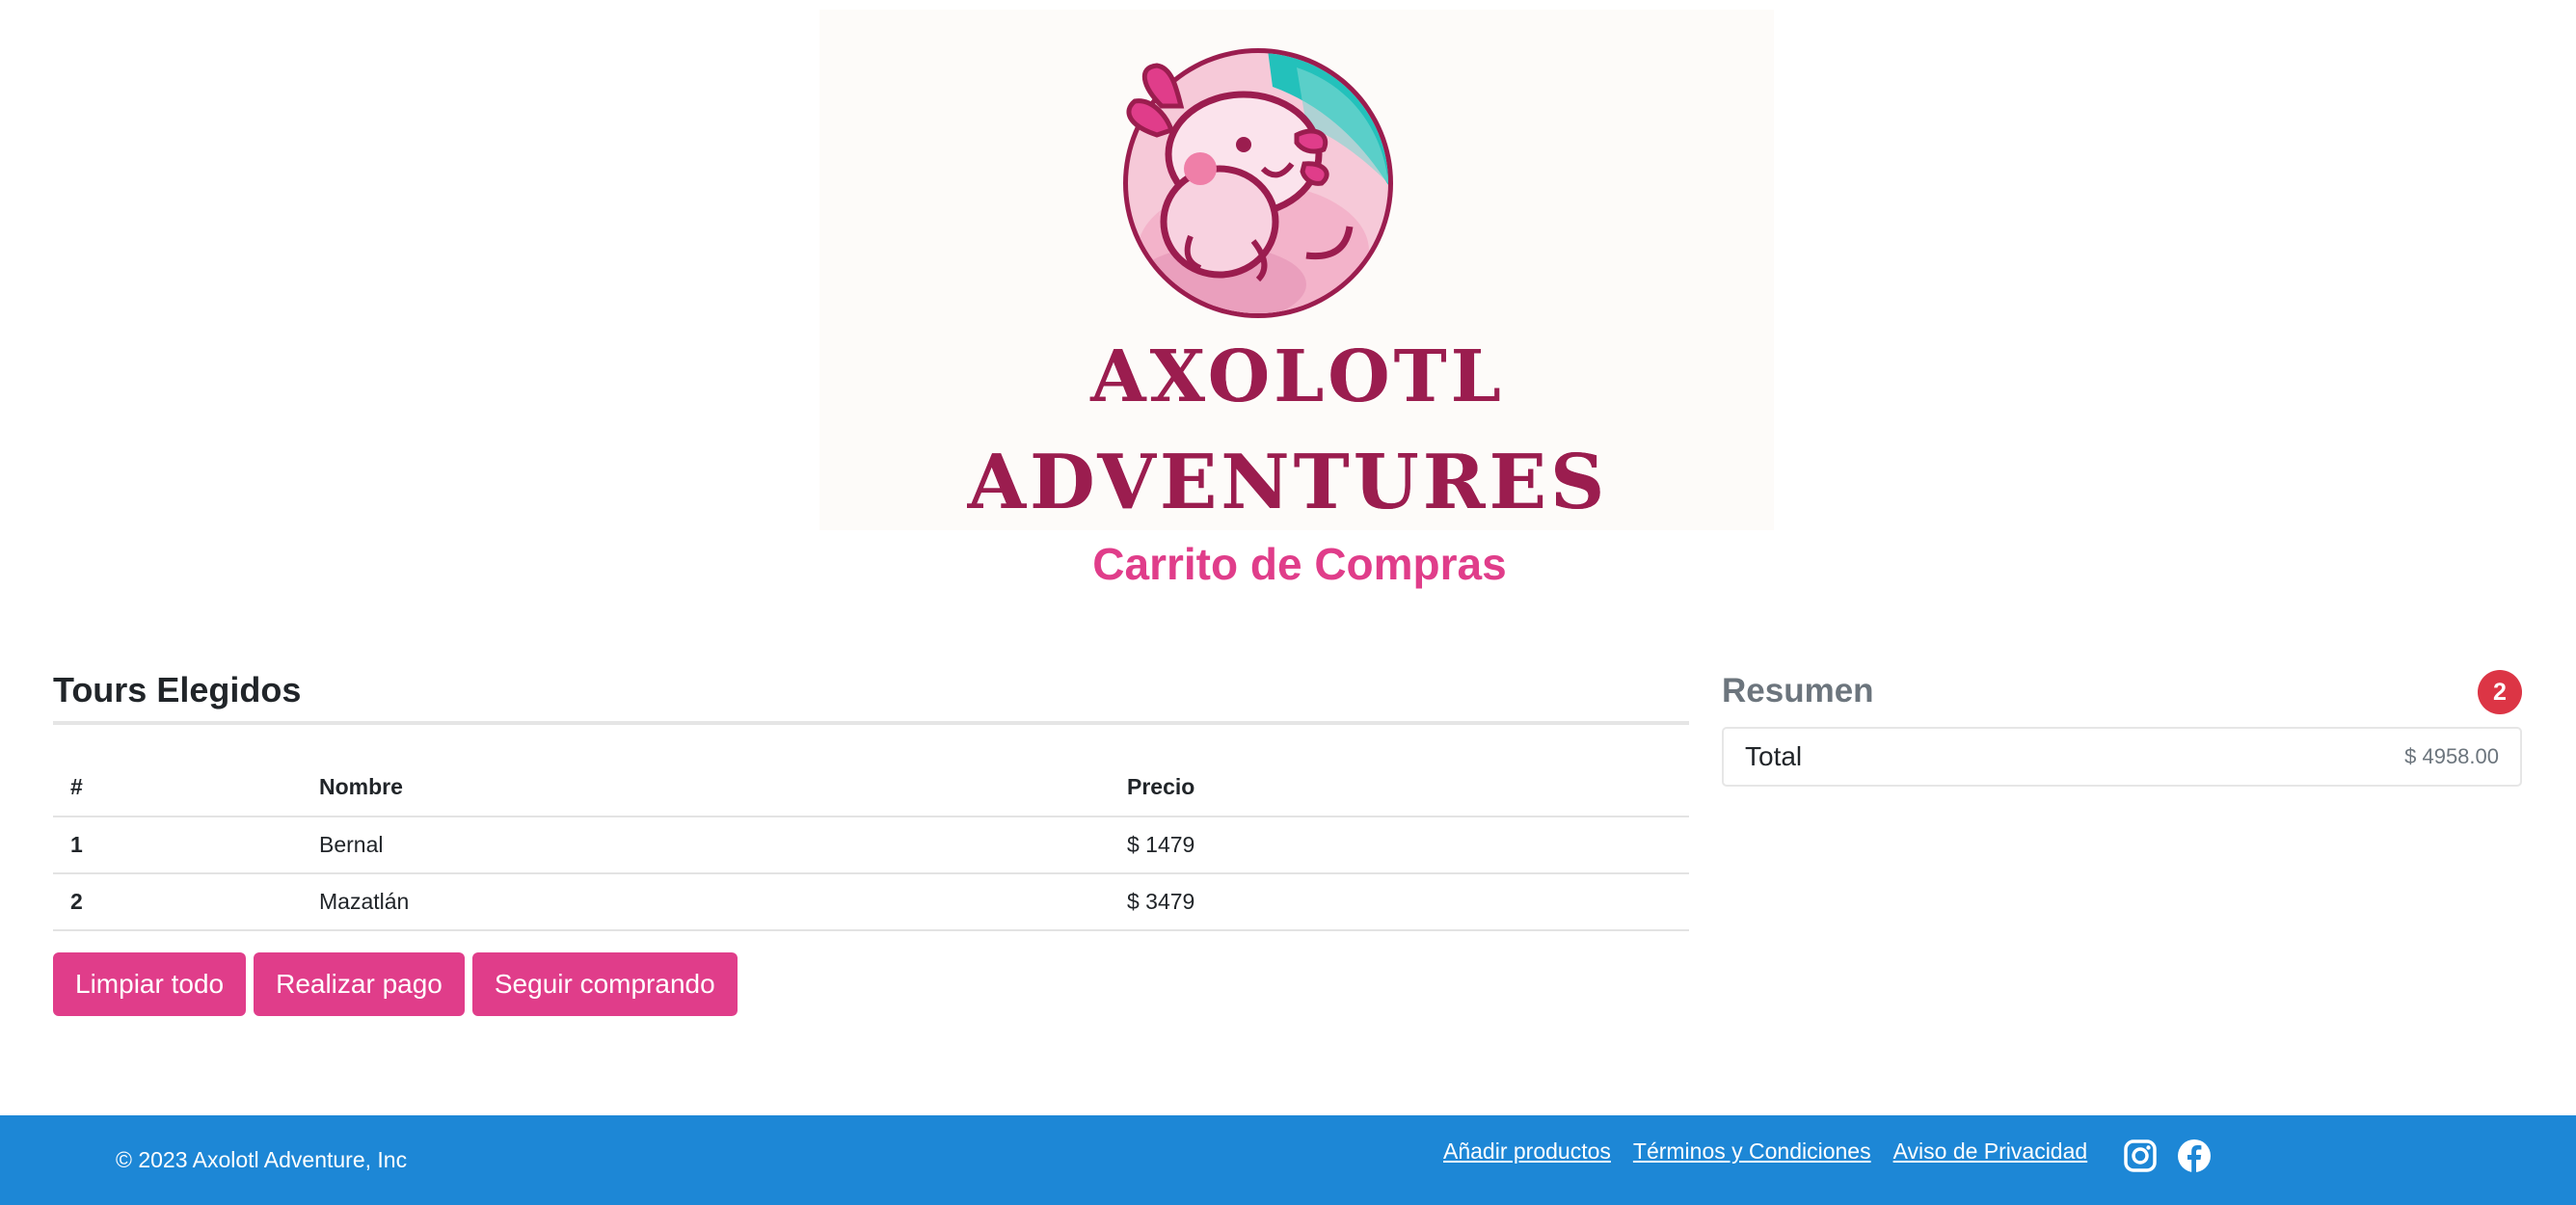  What do you see at coordinates (1774, 756) in the screenshot?
I see `total-label: Total` at bounding box center [1774, 756].